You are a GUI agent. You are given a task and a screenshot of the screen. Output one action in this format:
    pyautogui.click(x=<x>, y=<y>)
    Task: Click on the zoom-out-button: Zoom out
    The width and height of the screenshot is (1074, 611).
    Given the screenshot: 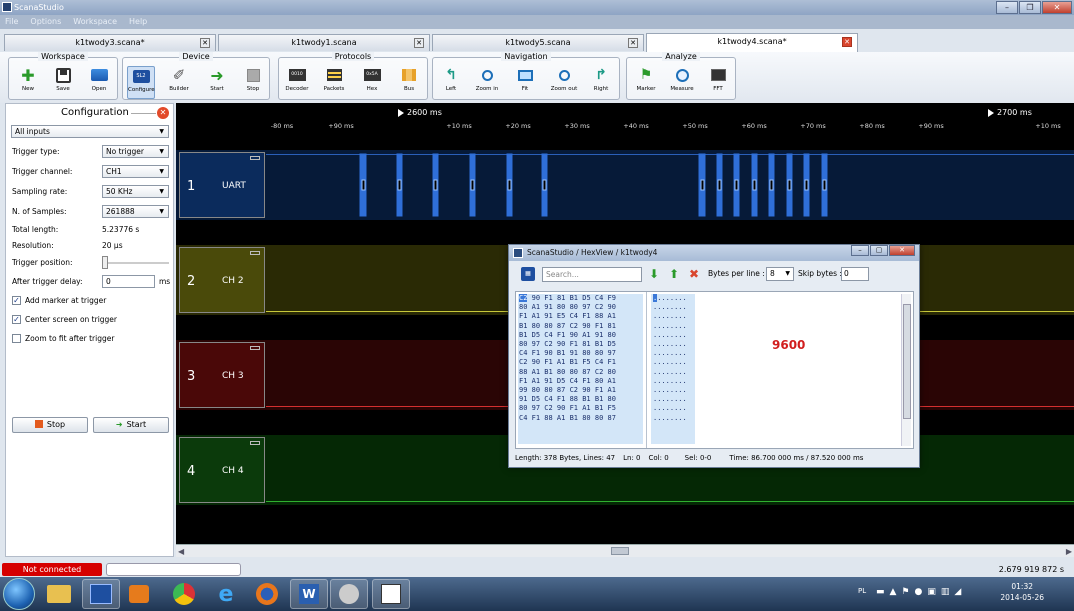 What is the action you would take?
    pyautogui.click(x=564, y=82)
    